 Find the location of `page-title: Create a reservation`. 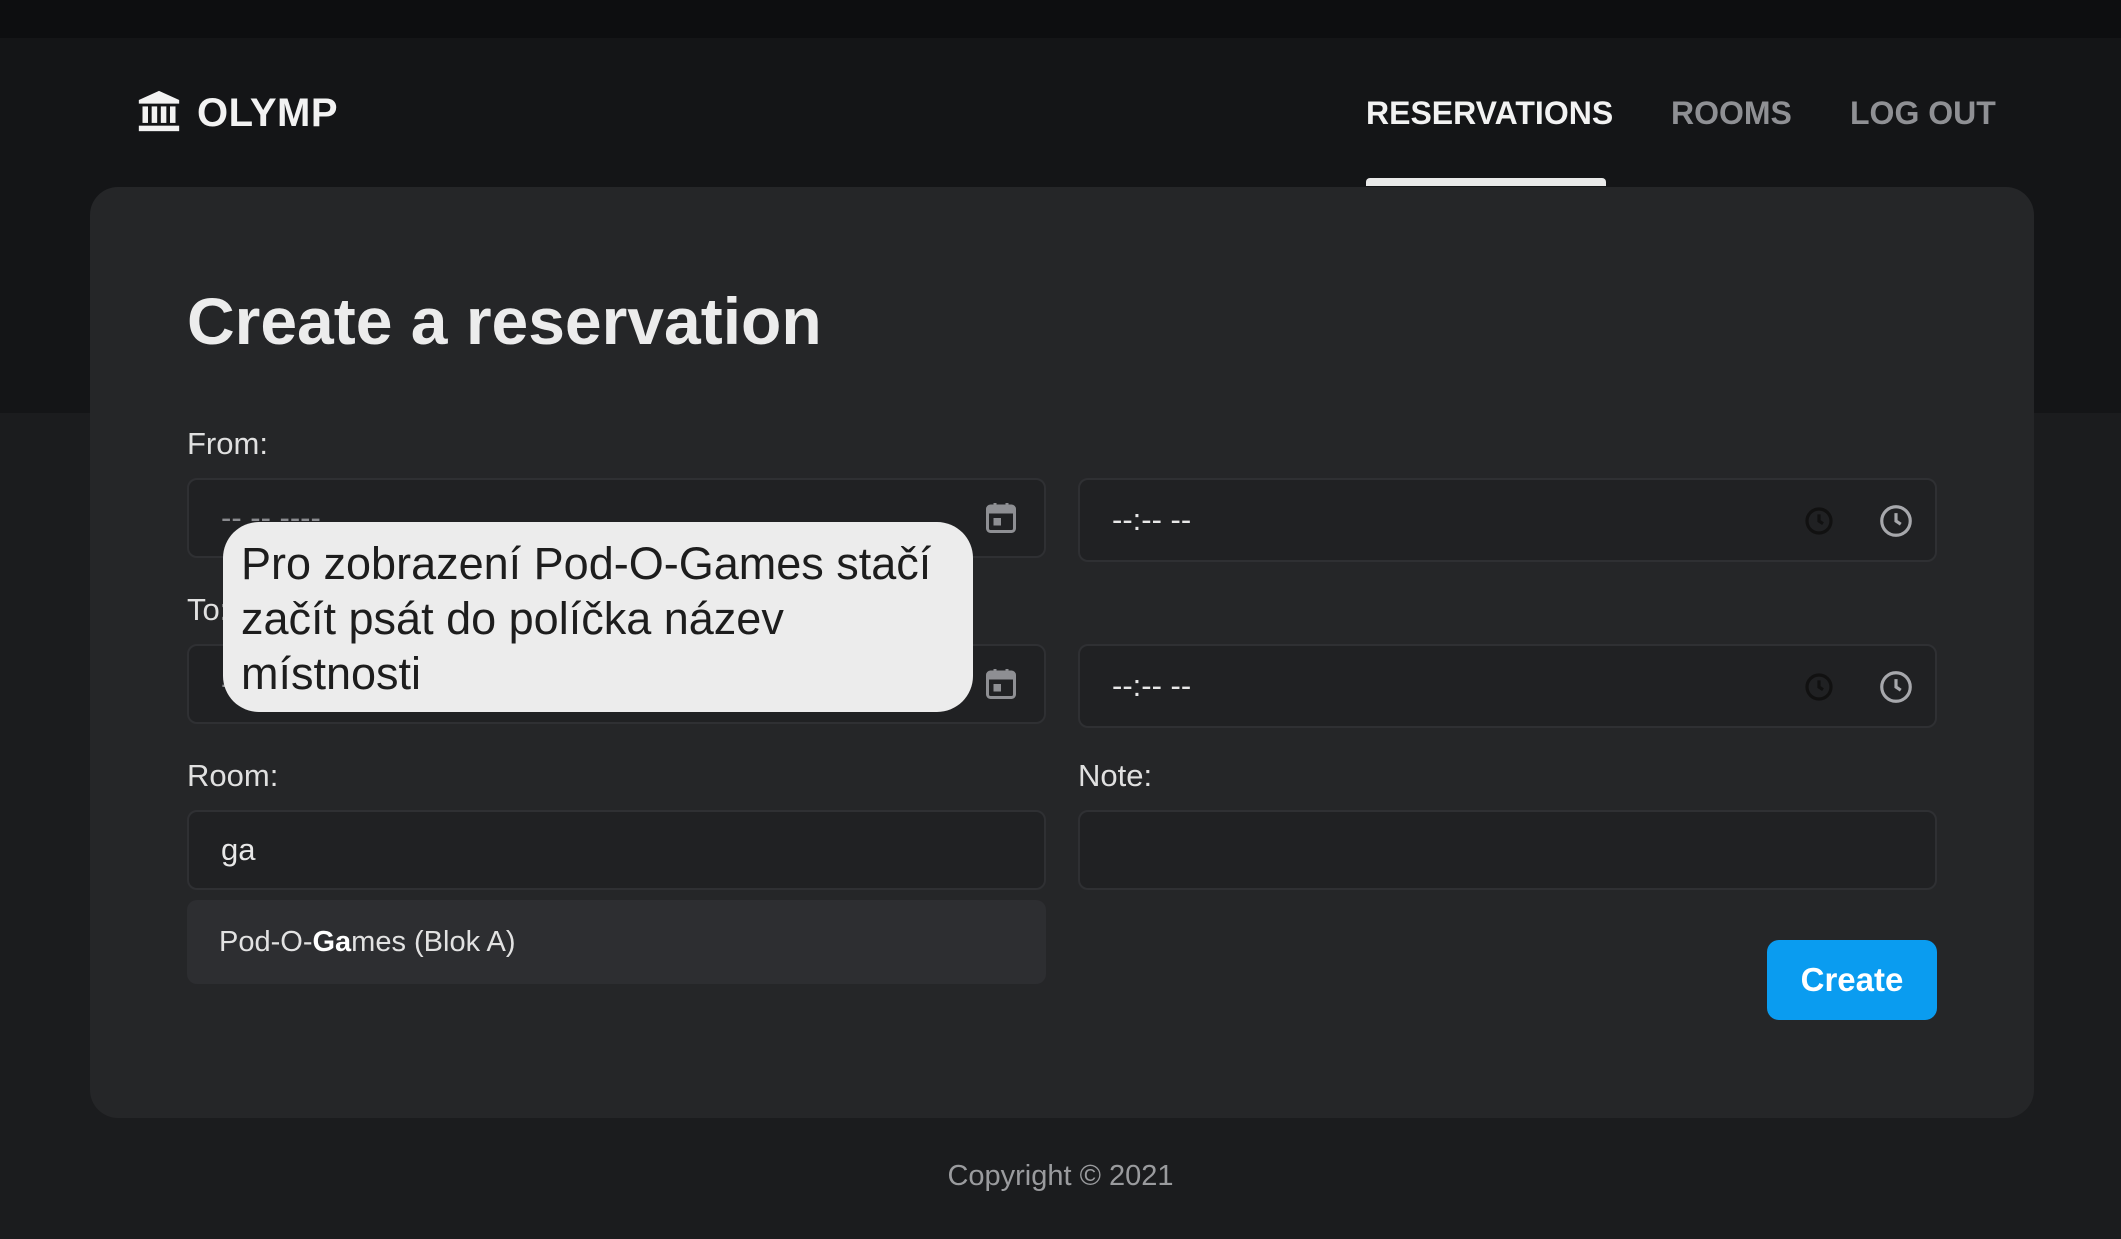

page-title: Create a reservation is located at coordinates (504, 321).